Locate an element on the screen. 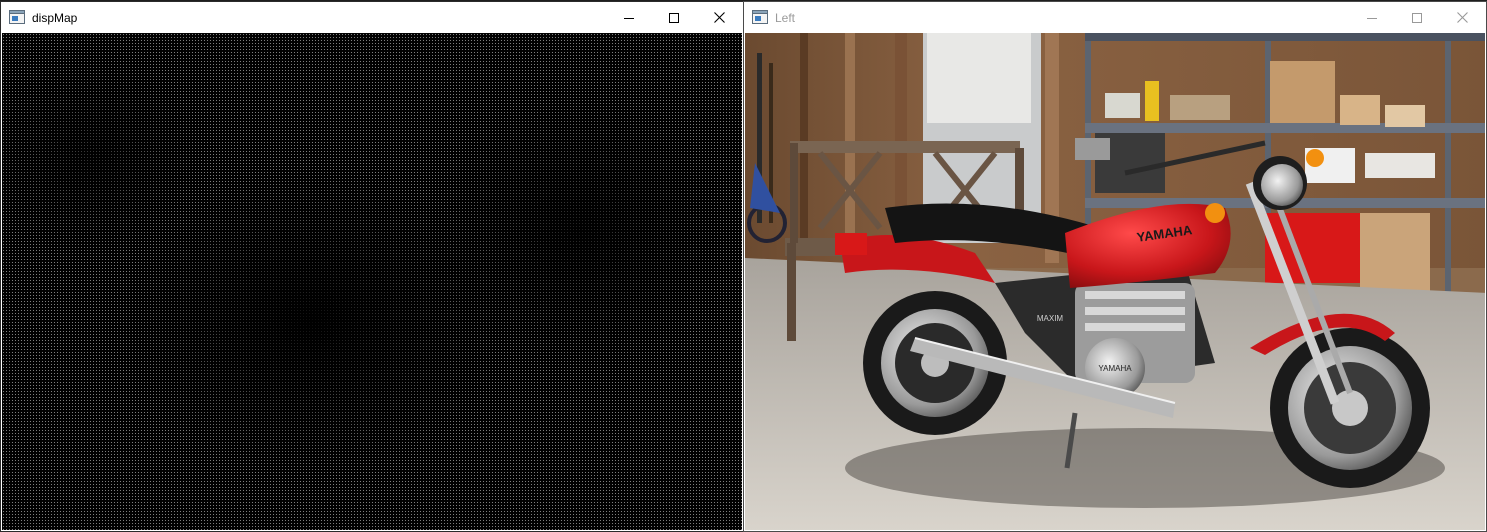  left-titlebar: Left is located at coordinates (1115, 17).